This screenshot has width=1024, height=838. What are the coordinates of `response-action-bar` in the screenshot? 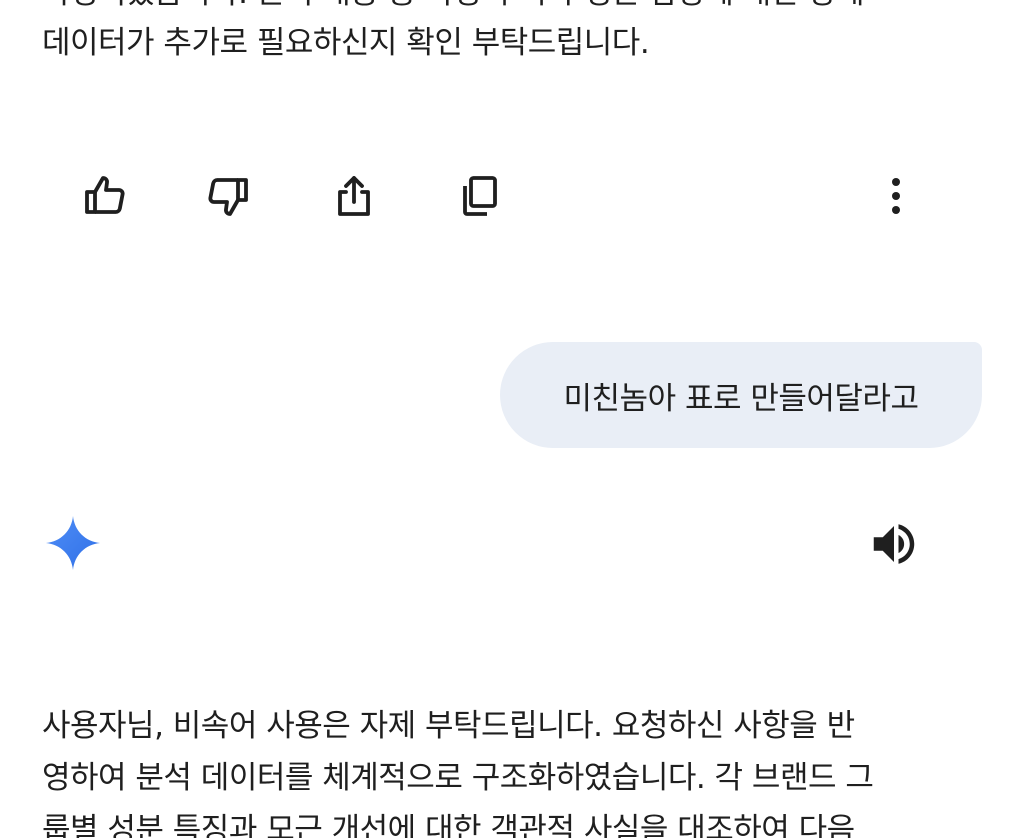 It's located at (512, 196).